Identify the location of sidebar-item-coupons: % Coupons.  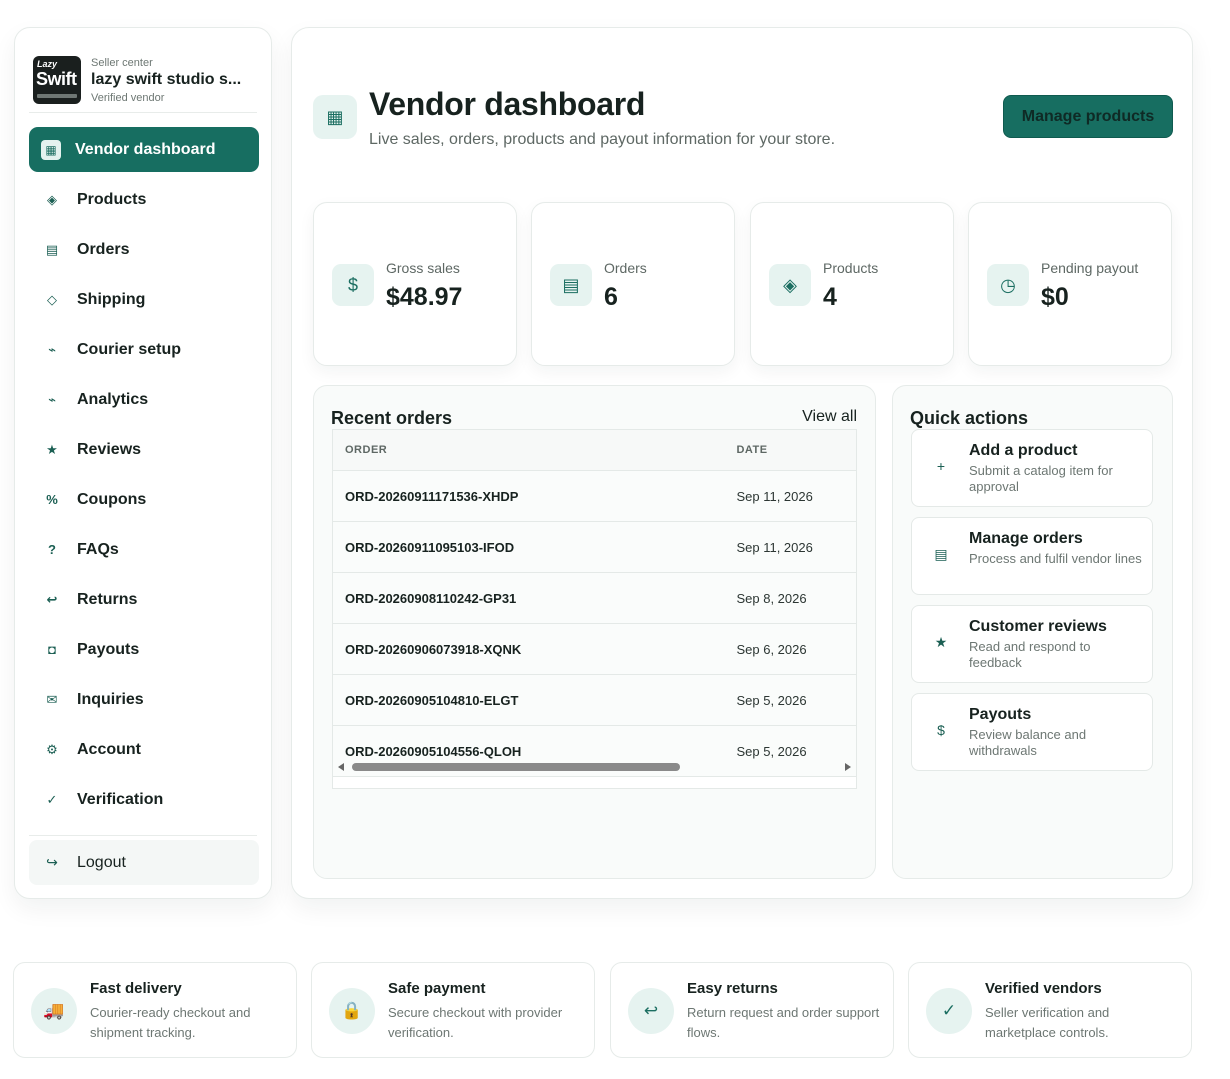
(144, 499).